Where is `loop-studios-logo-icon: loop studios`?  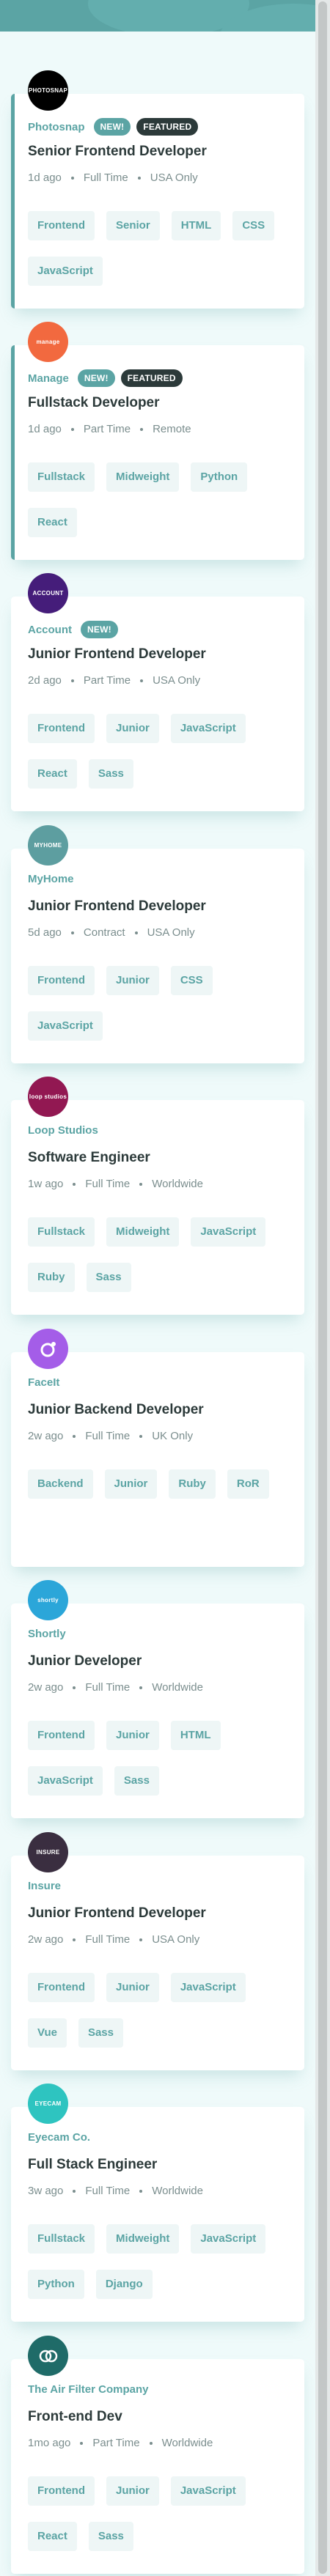 loop-studios-logo-icon: loop studios is located at coordinates (48, 1097).